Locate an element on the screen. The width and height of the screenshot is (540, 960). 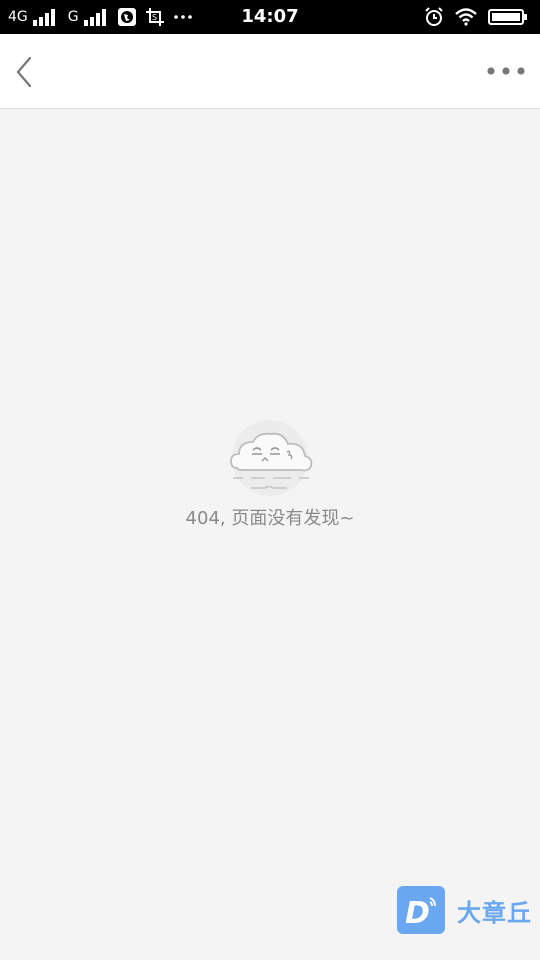
battery-icon is located at coordinates (507, 17).